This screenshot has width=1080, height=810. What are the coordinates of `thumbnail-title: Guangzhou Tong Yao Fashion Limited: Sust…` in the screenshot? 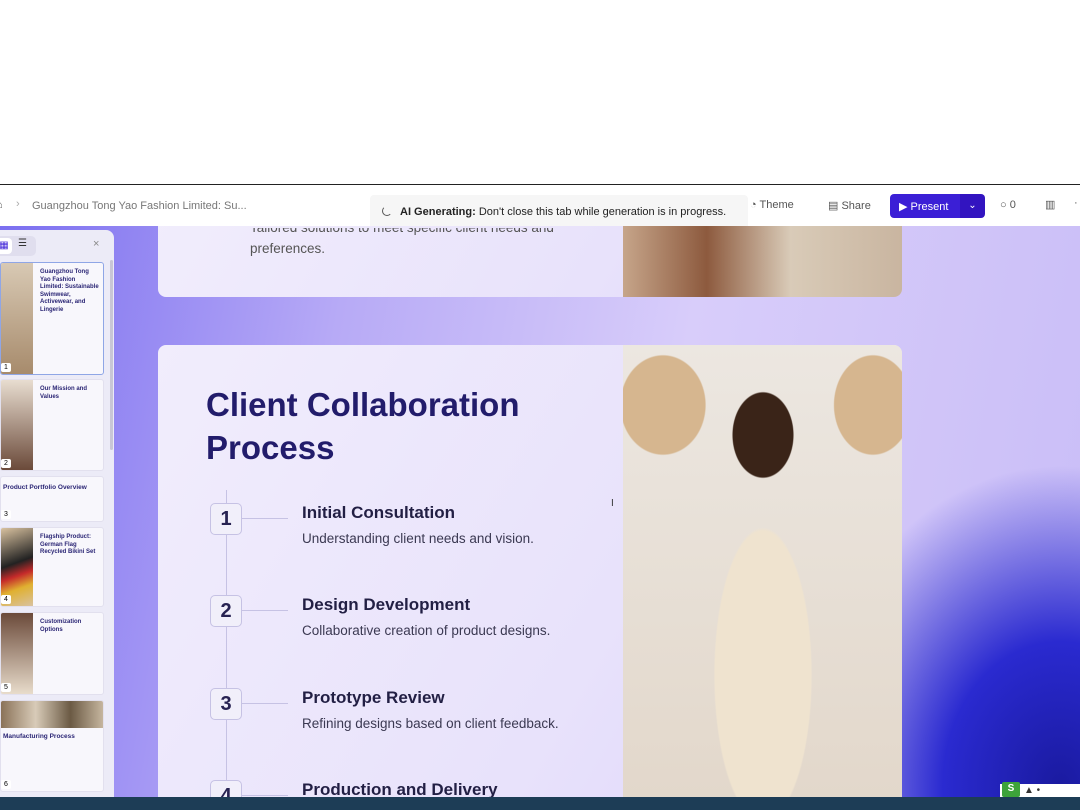 It's located at (69, 291).